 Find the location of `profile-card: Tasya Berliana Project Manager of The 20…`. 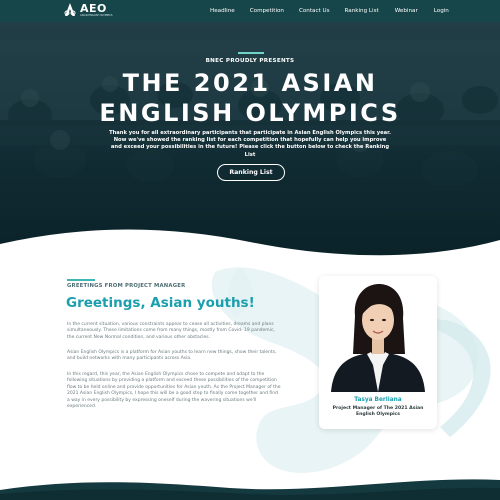

profile-card: Tasya Berliana Project Manager of The 20… is located at coordinates (378, 352).